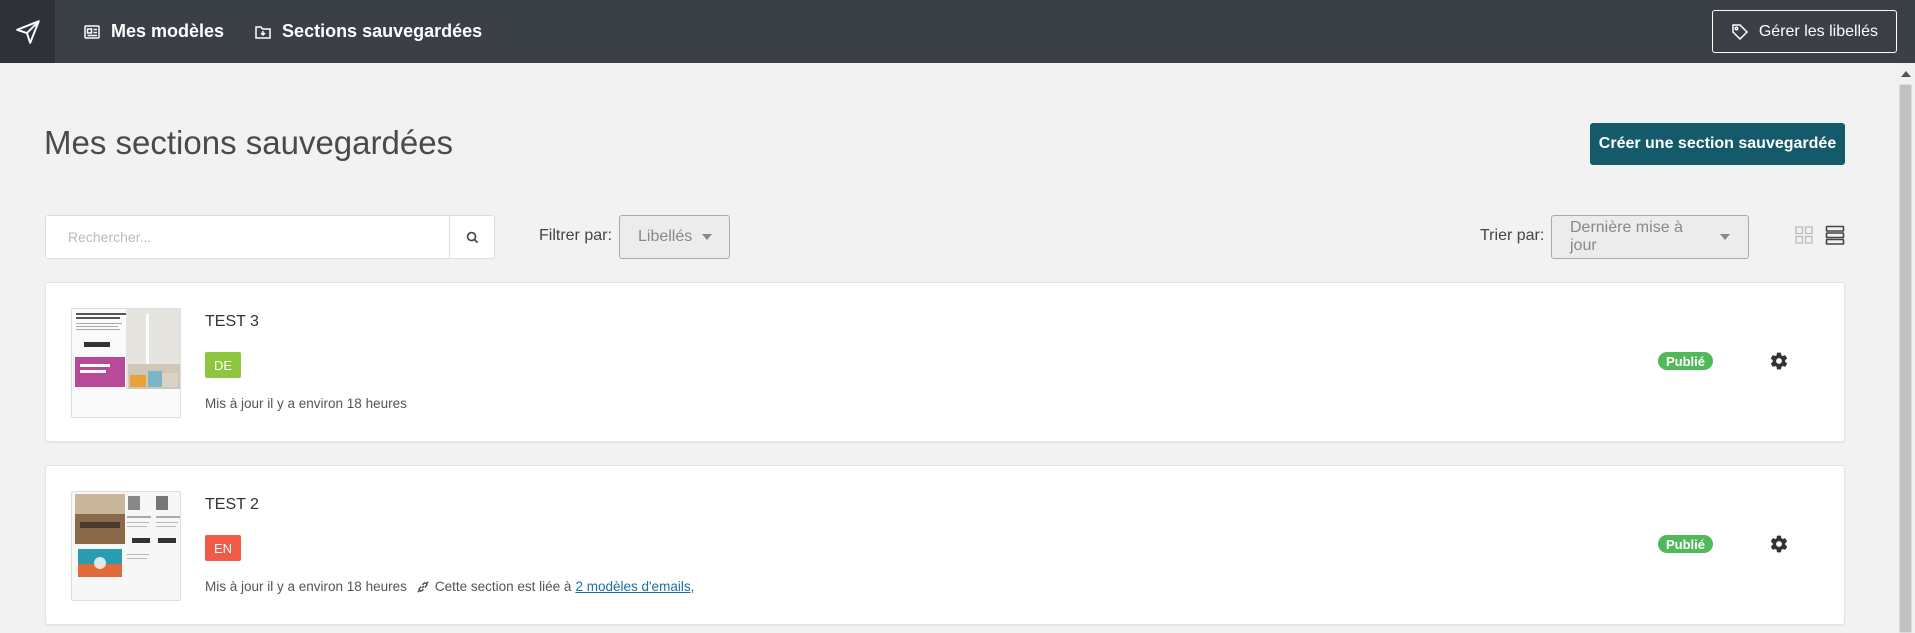 The height and width of the screenshot is (633, 1915). Describe the element at coordinates (247, 237) in the screenshot. I see `search-input` at that location.